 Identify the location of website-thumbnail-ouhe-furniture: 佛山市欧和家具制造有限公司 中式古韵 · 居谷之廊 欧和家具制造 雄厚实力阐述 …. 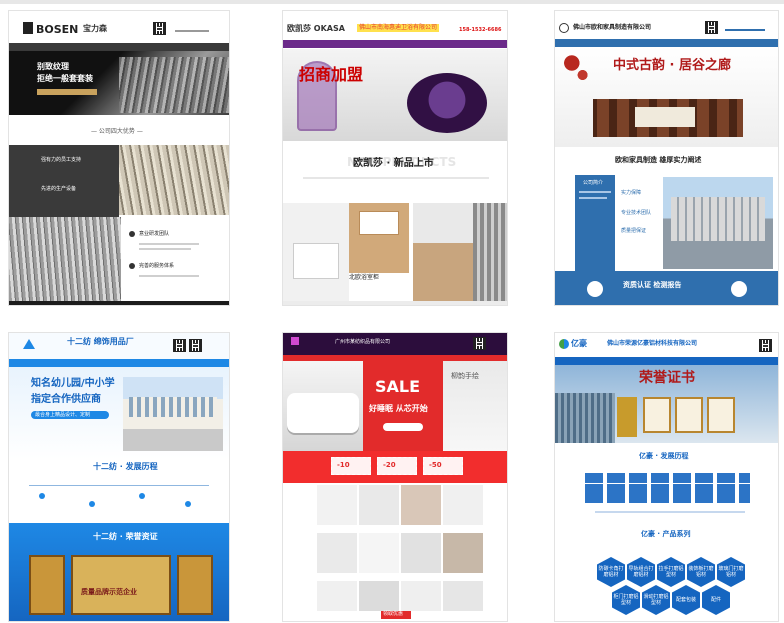
(666, 158).